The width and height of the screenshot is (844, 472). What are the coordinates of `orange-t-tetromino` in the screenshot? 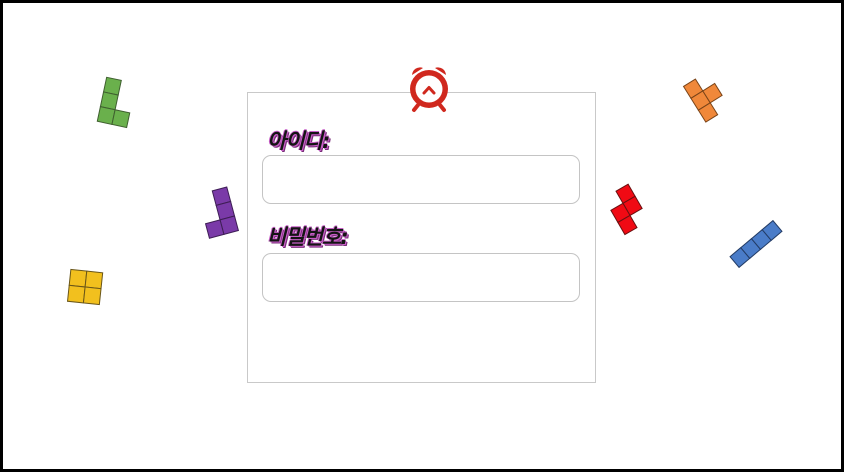 It's located at (702, 100).